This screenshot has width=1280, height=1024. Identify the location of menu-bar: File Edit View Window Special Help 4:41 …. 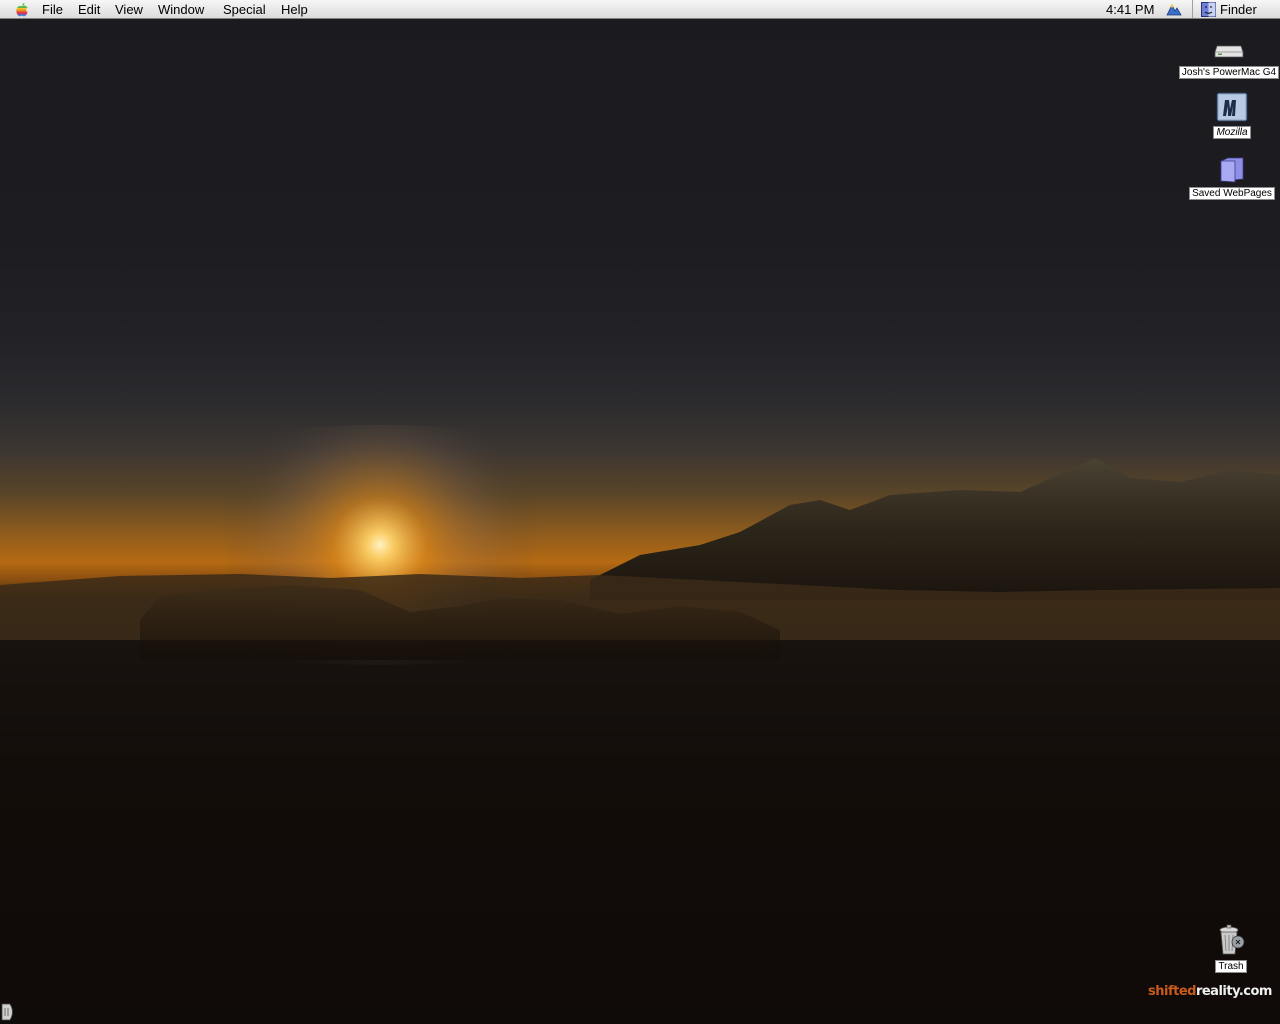
(640, 9).